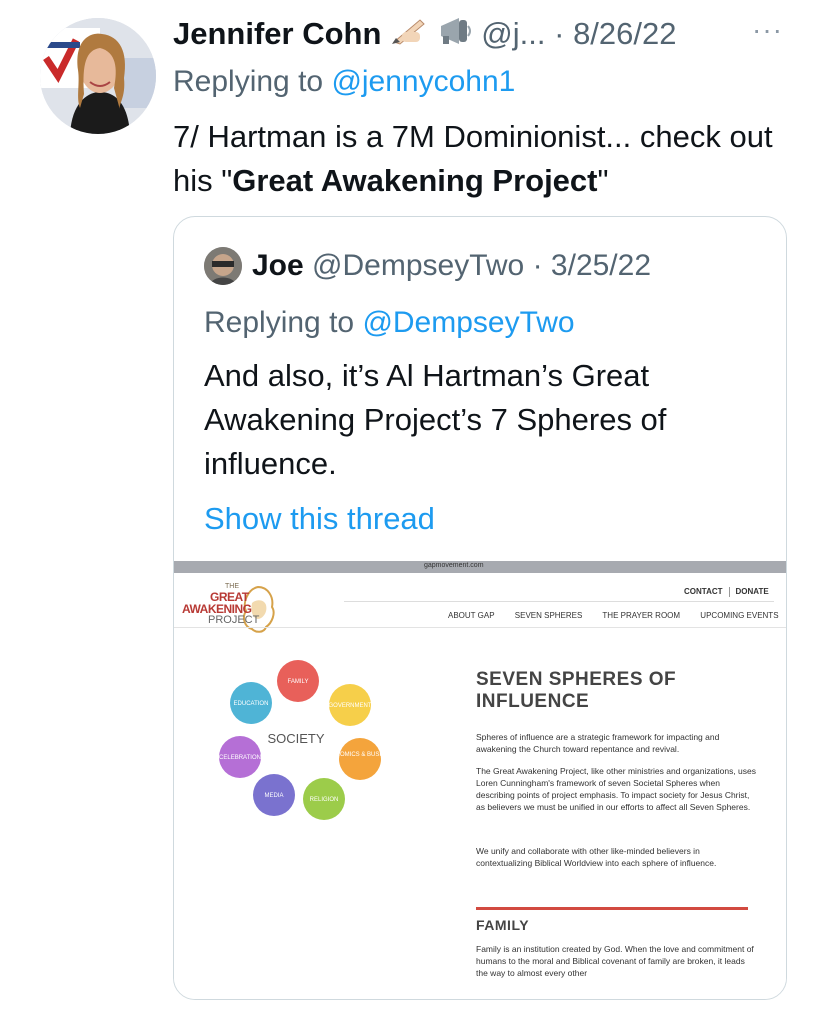 This screenshot has height=1014, width=828. What do you see at coordinates (324, 800) in the screenshot?
I see `sphere-religion-label: RELIGION` at bounding box center [324, 800].